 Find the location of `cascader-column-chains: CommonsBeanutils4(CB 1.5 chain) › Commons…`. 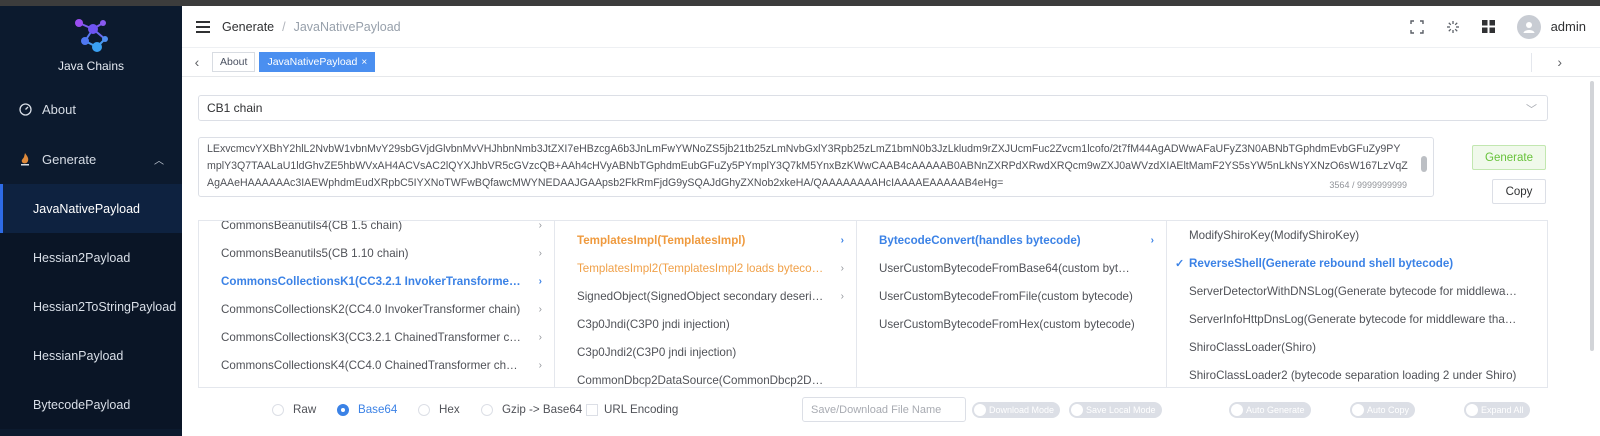

cascader-column-chains: CommonsBeanutils4(CB 1.5 chain) › Commons… is located at coordinates (377, 304).